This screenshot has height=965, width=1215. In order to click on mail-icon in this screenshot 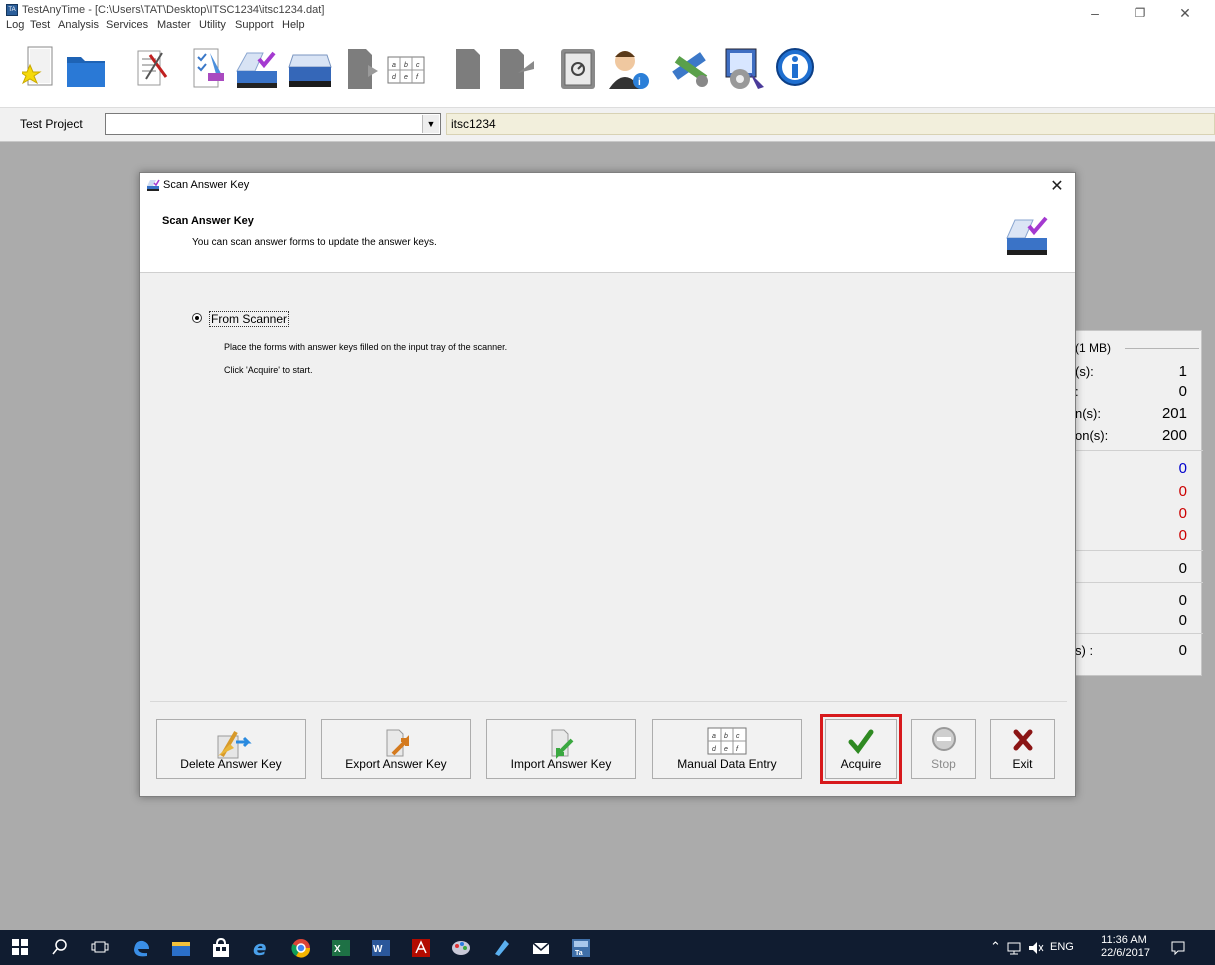, I will do `click(541, 948)`.